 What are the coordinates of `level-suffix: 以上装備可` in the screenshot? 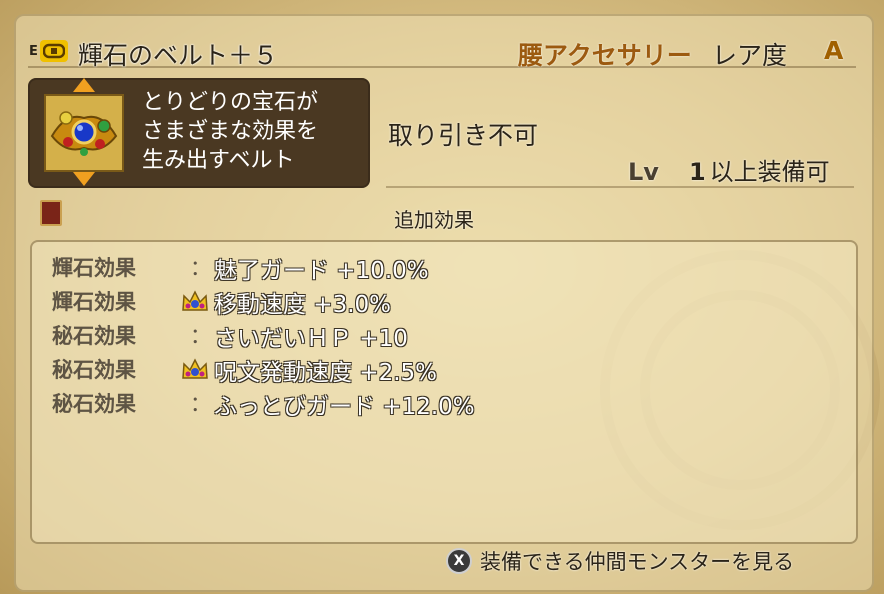 It's located at (769, 172).